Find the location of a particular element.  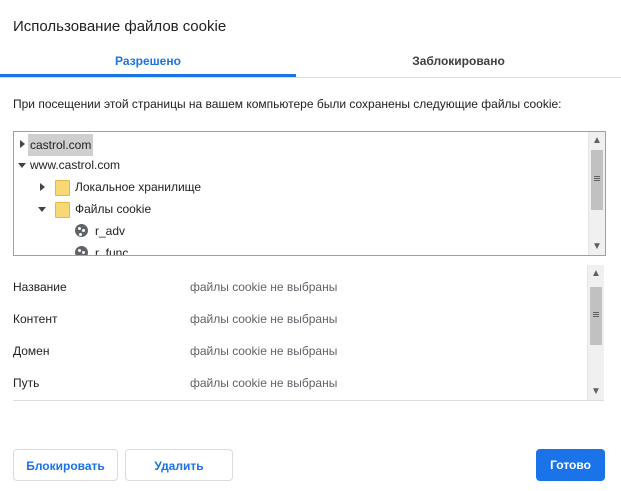

tree-item-cookies-folder: Файлы cookie is located at coordinates (299, 209).